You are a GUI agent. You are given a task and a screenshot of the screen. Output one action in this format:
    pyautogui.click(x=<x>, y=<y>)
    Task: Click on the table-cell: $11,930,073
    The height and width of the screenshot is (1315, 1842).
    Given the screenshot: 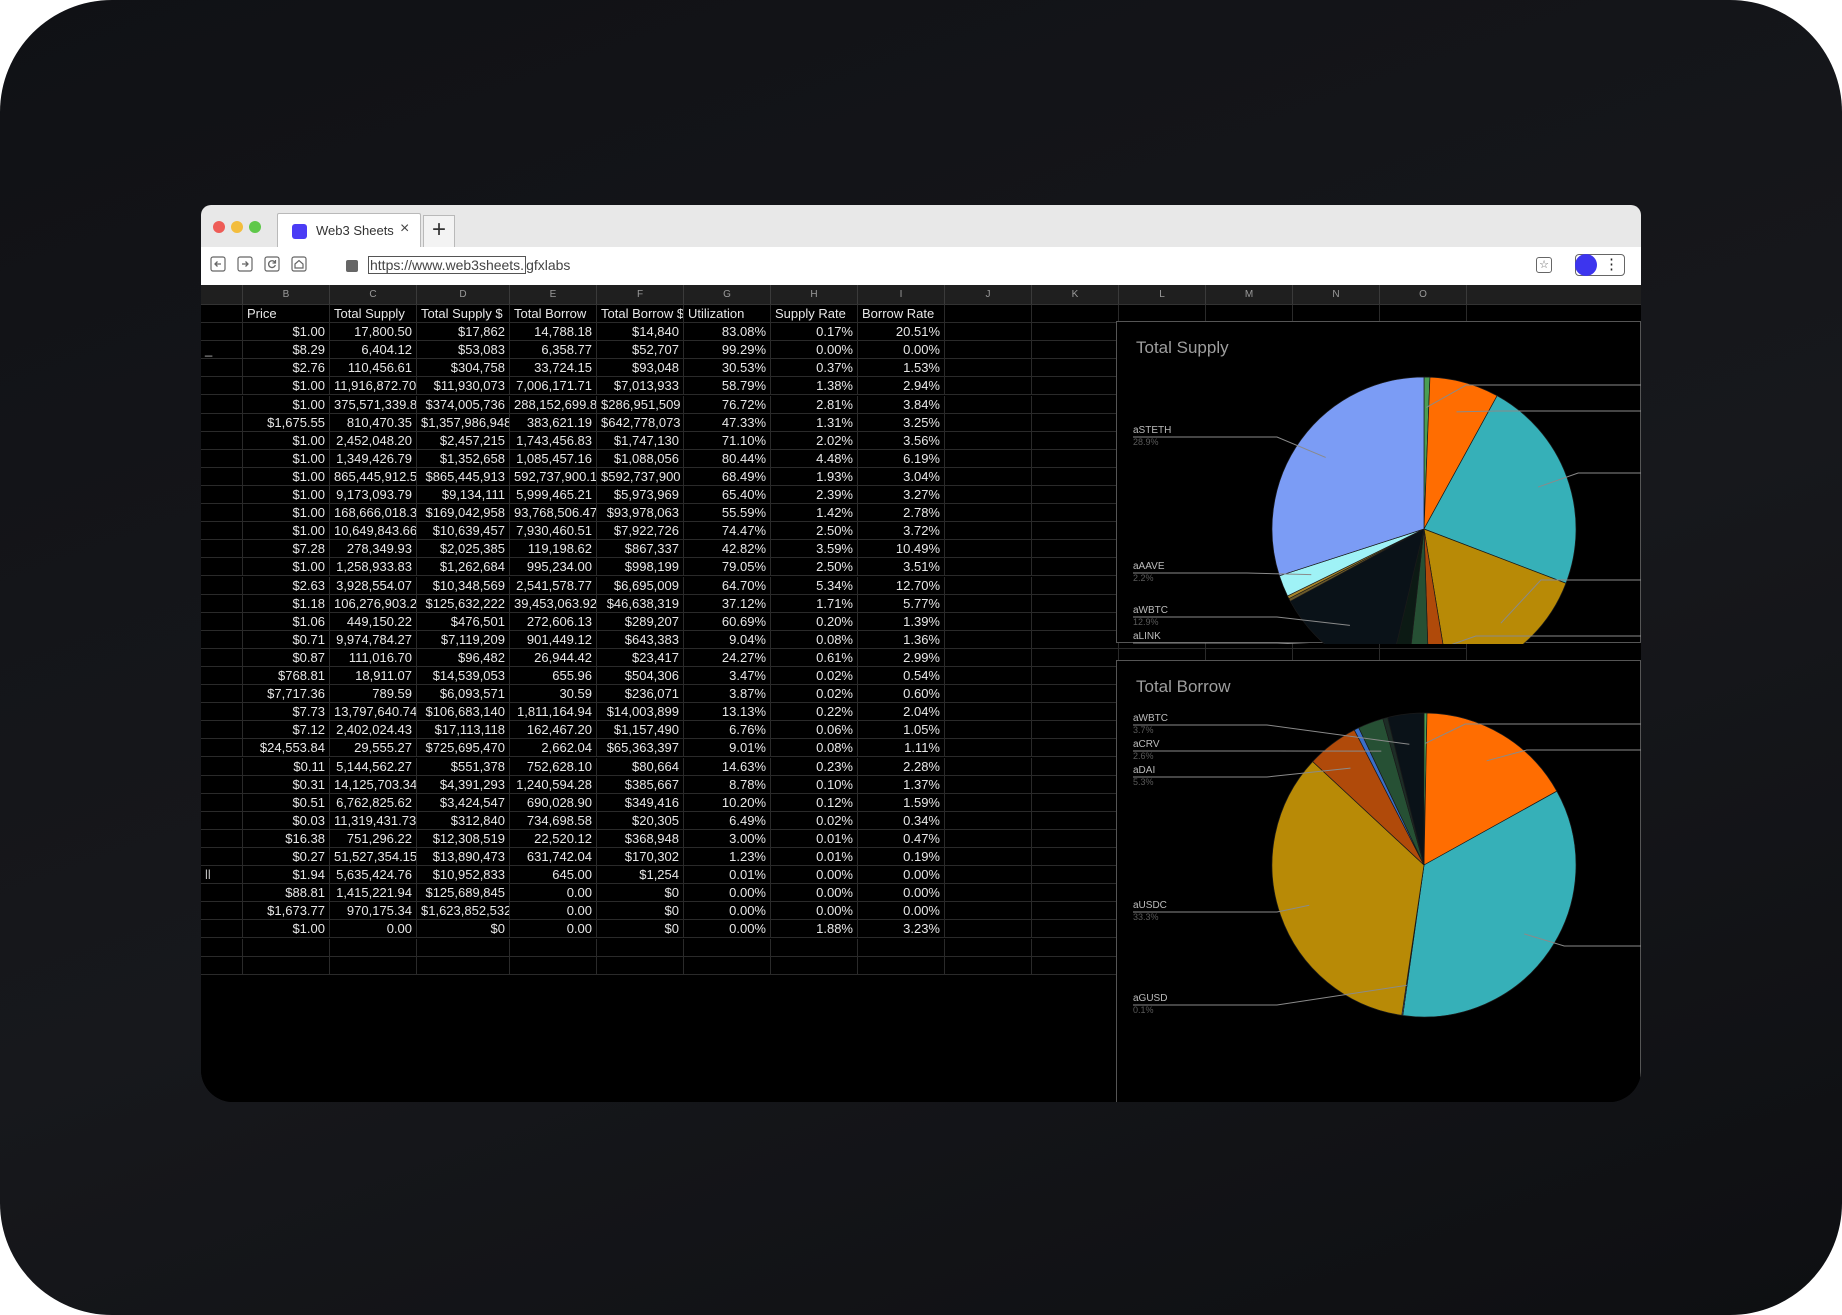 What is the action you would take?
    pyautogui.click(x=463, y=386)
    